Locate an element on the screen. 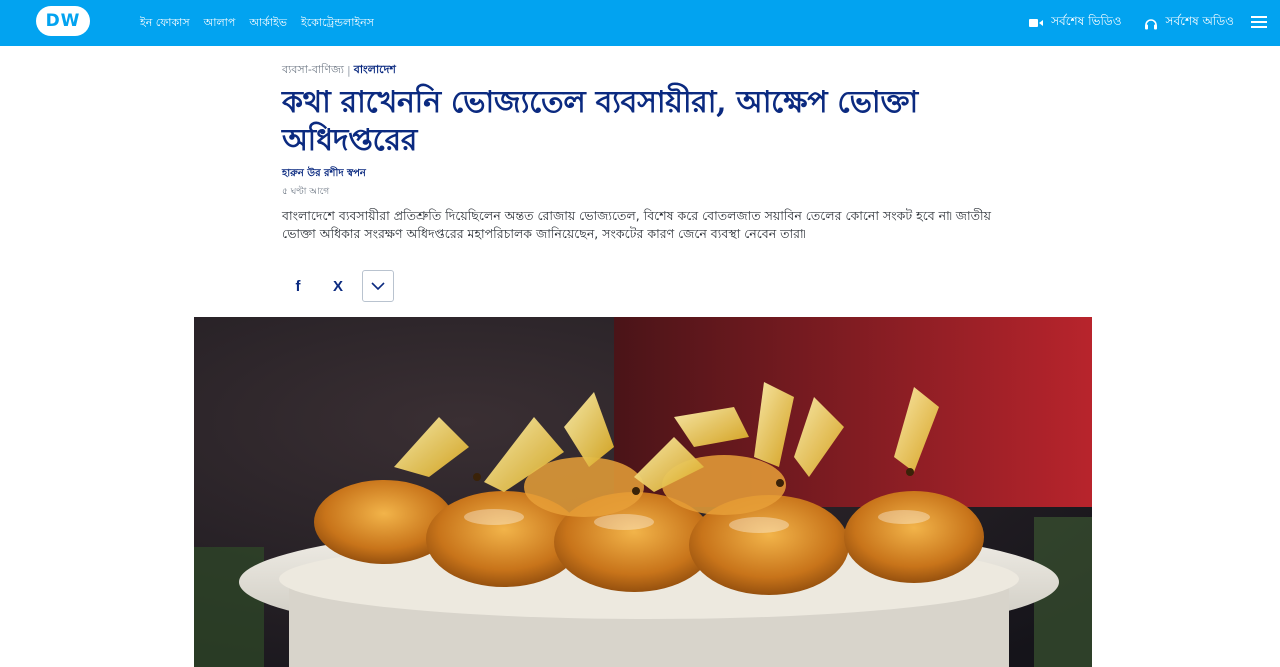  share-x-button: X is located at coordinates (338, 286).